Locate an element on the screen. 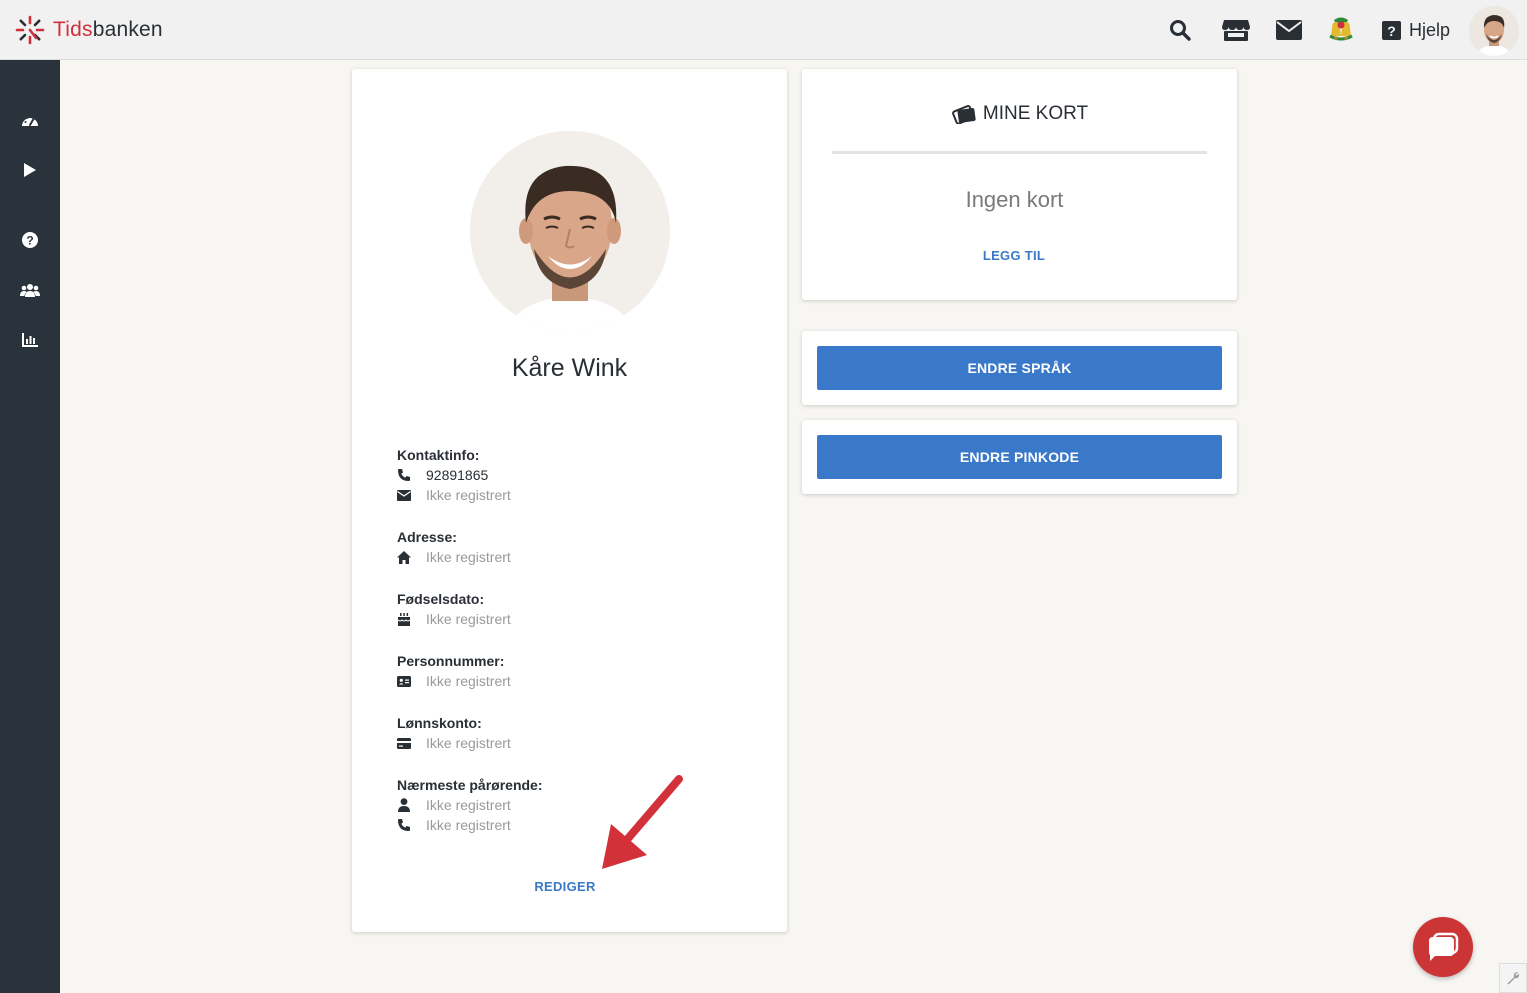 Image resolution: width=1527 pixels, height=993 pixels. users-icon is located at coordinates (30, 290).